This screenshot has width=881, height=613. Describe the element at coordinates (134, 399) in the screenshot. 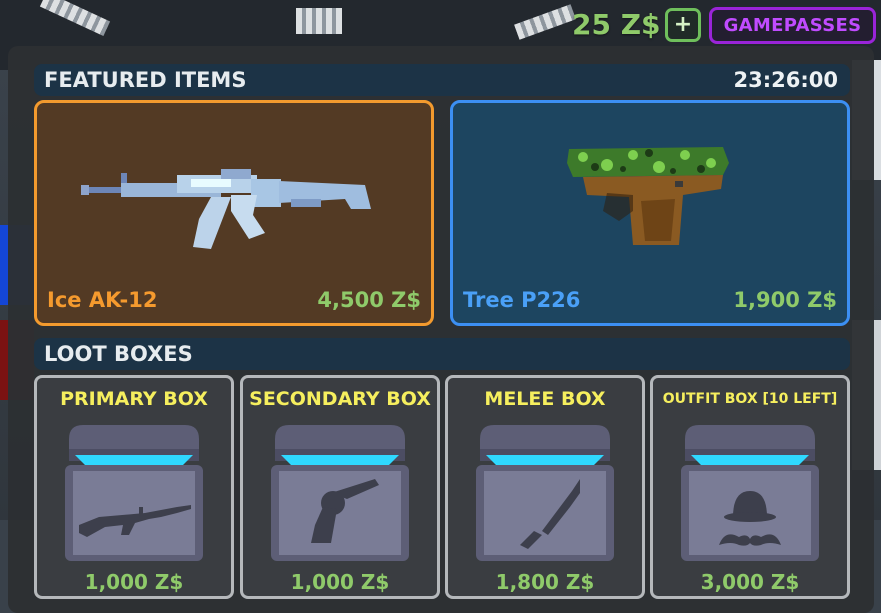

I see `loot-box-title: PRIMARY BOX` at that location.